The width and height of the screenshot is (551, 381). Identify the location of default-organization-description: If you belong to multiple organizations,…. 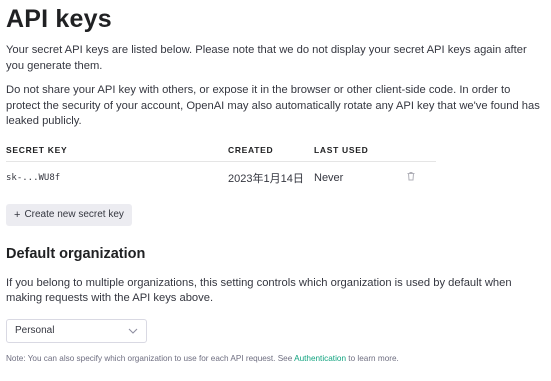
(259, 290).